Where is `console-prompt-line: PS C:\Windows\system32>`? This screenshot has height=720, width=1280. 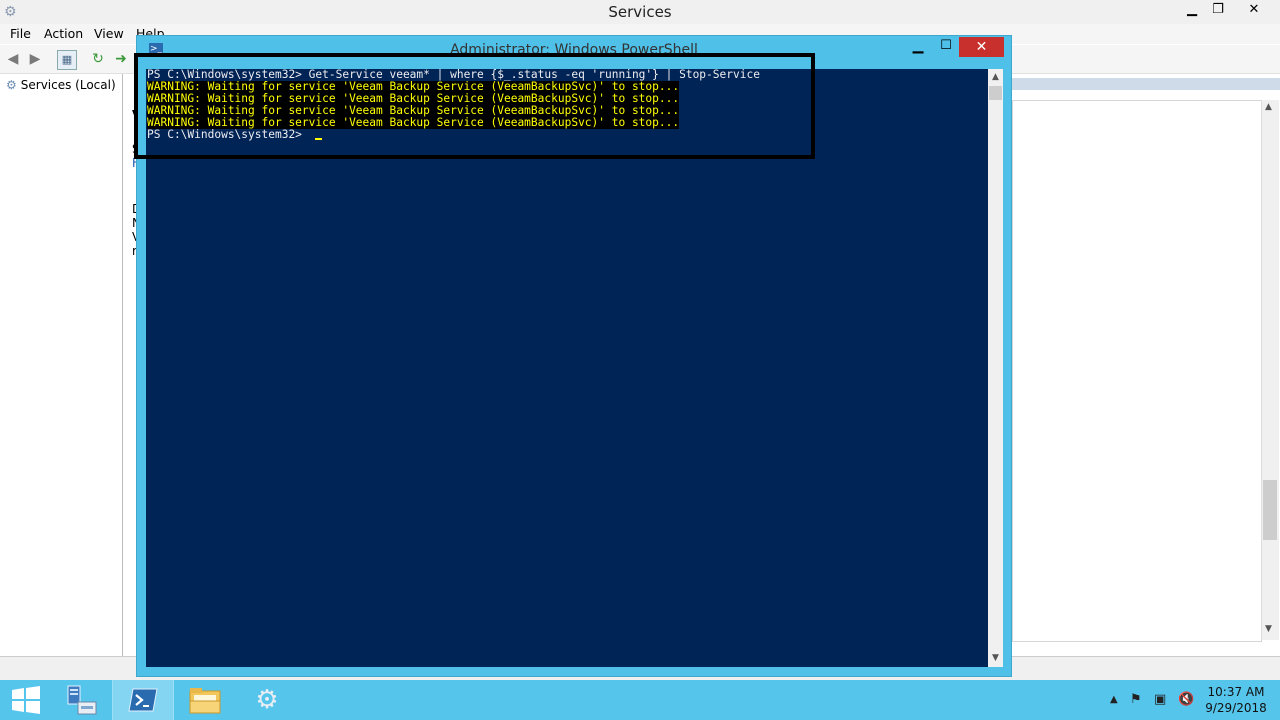 console-prompt-line: PS C:\Windows\system32> is located at coordinates (228, 134).